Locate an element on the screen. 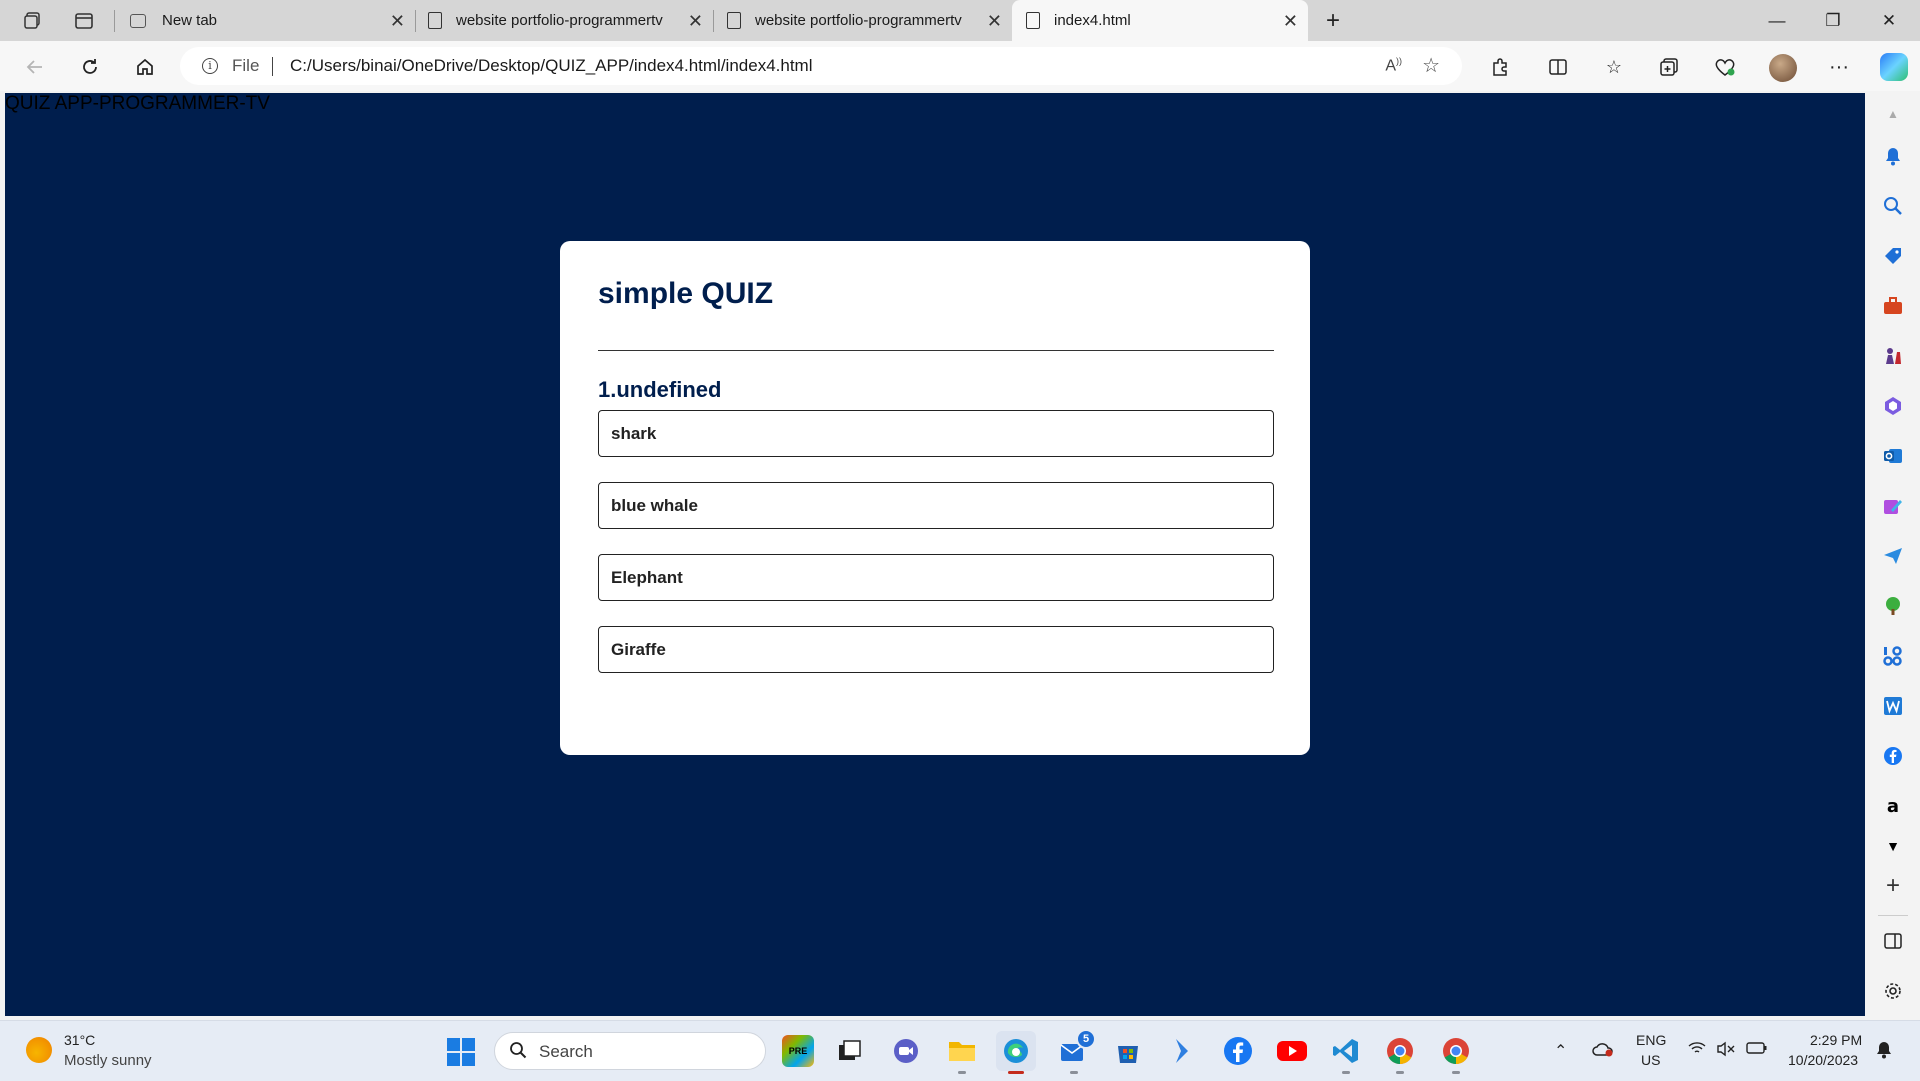 This screenshot has width=1920, height=1081. quiz-divider is located at coordinates (936, 350).